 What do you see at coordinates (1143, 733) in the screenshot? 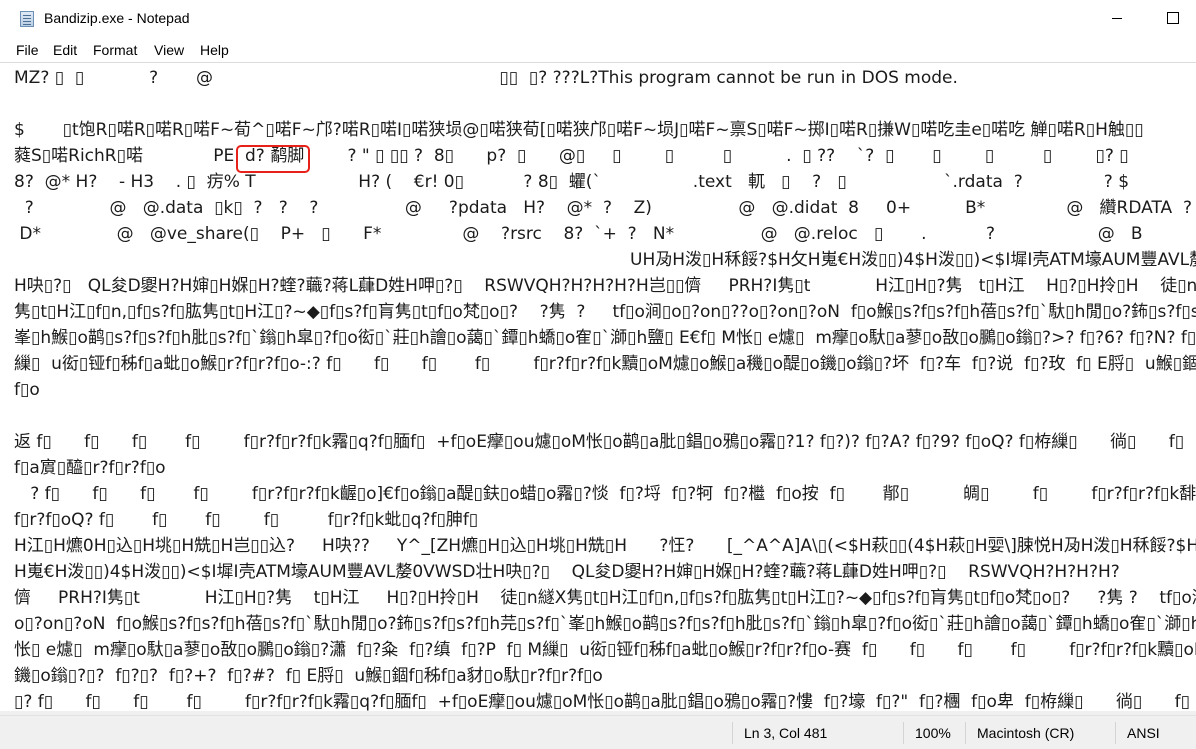
I see `encoding: ANSI` at bounding box center [1143, 733].